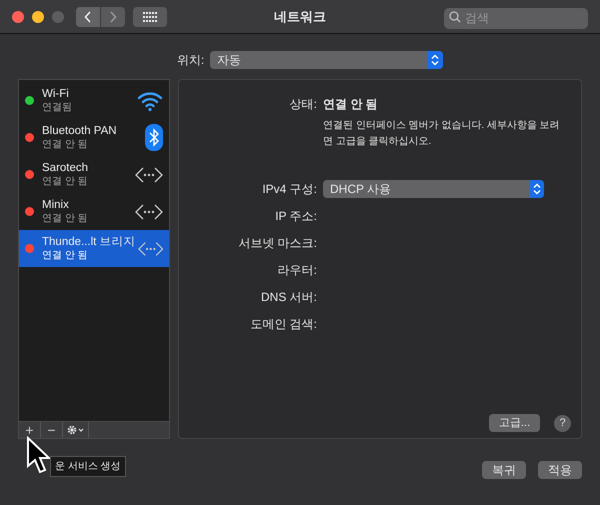 The image size is (600, 505). I want to click on wifi-icon, so click(150, 101).